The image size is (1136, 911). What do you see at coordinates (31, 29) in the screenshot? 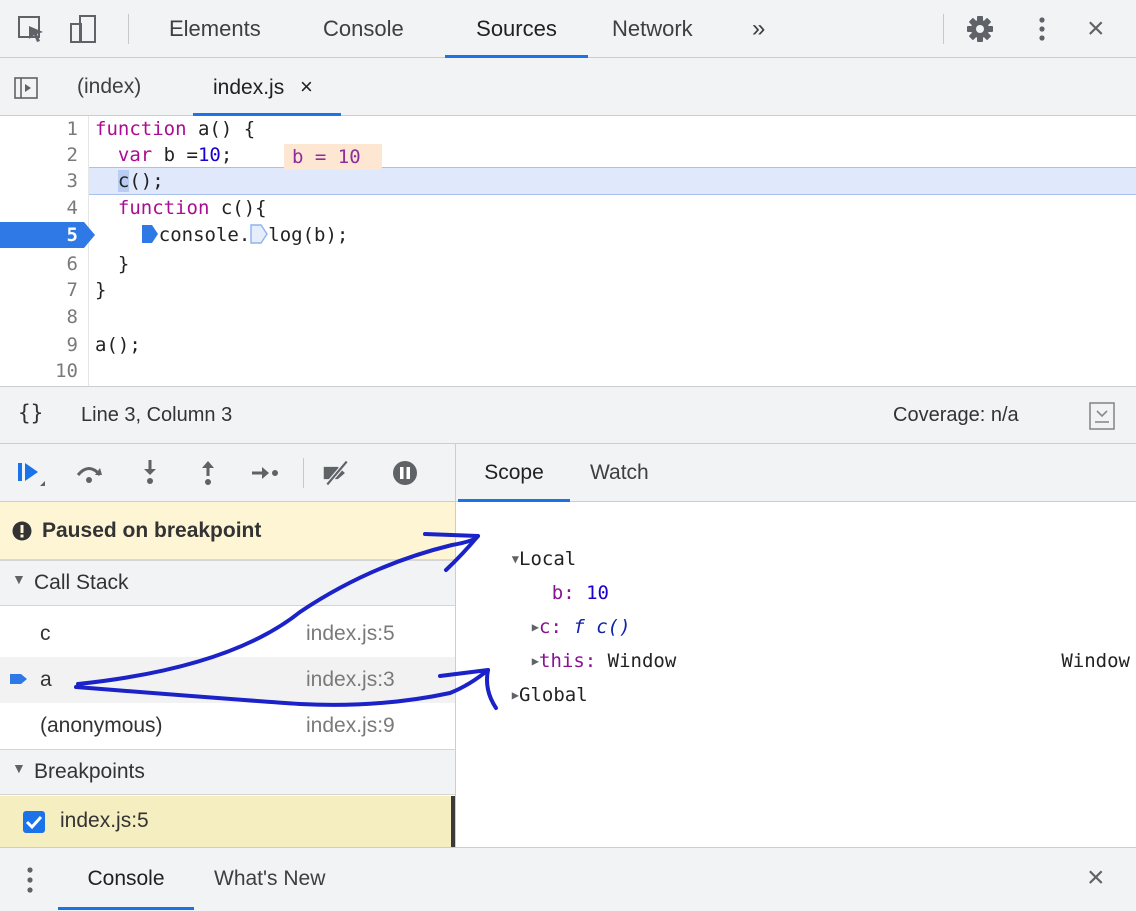
I see `inspect-element-icon` at bounding box center [31, 29].